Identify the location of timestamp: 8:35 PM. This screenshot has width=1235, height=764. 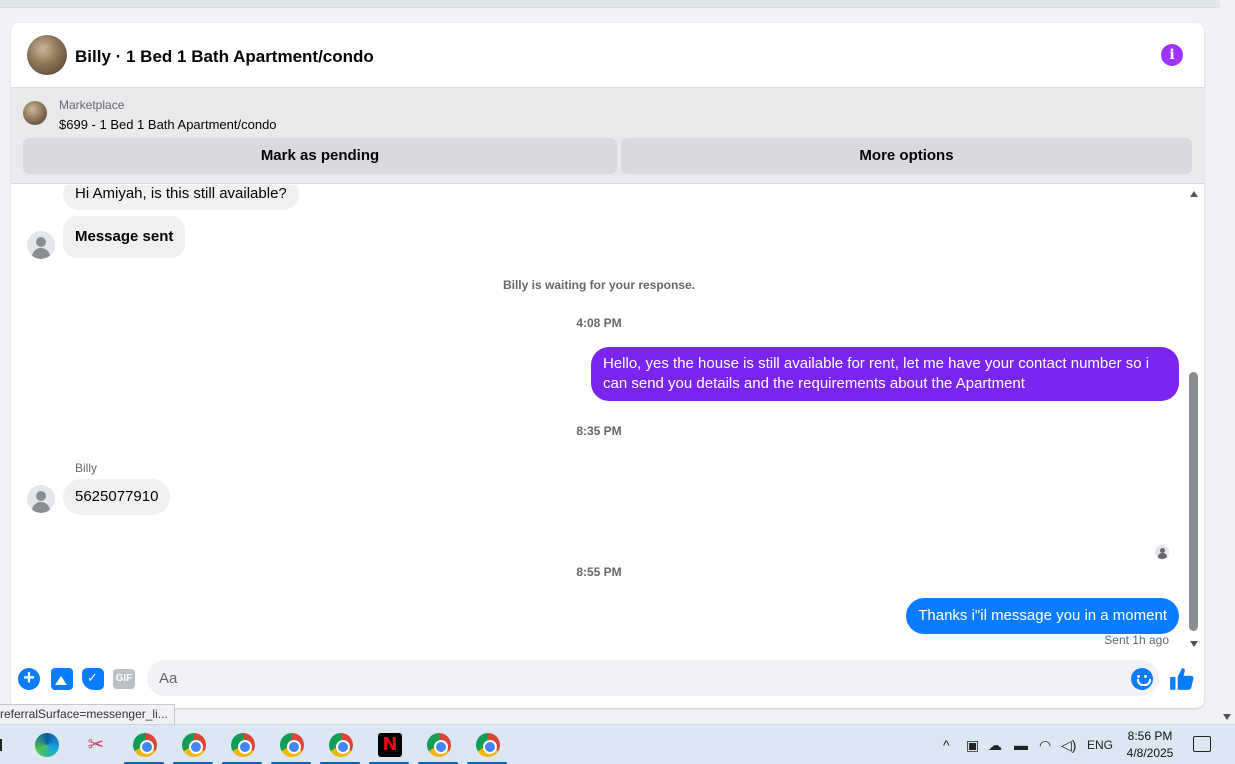
(599, 431).